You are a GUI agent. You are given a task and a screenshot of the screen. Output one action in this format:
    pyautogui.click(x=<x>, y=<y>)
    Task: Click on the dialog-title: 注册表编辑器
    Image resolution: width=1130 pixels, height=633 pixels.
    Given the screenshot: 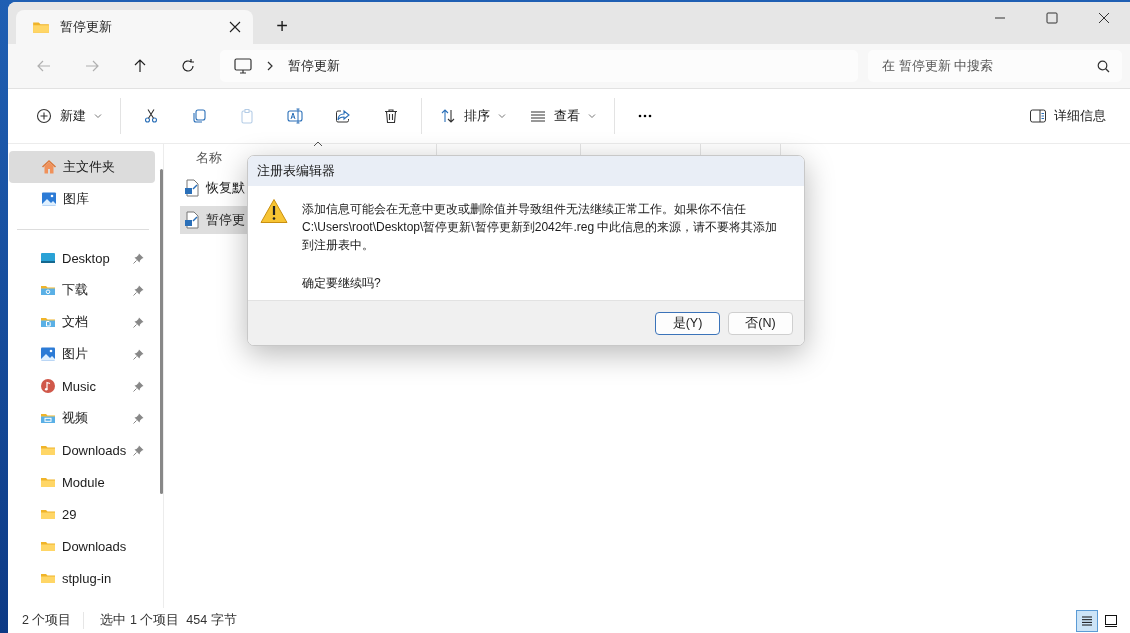 What is the action you would take?
    pyautogui.click(x=526, y=171)
    